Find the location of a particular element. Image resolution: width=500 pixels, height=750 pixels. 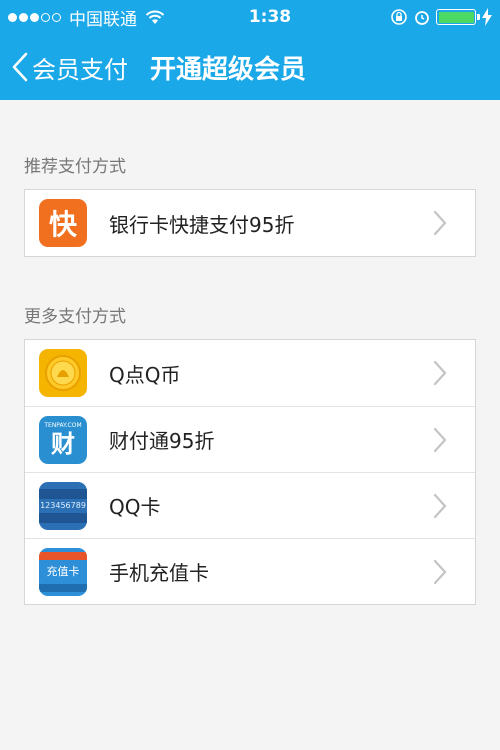

back-label: 会员支付 is located at coordinates (80, 69).